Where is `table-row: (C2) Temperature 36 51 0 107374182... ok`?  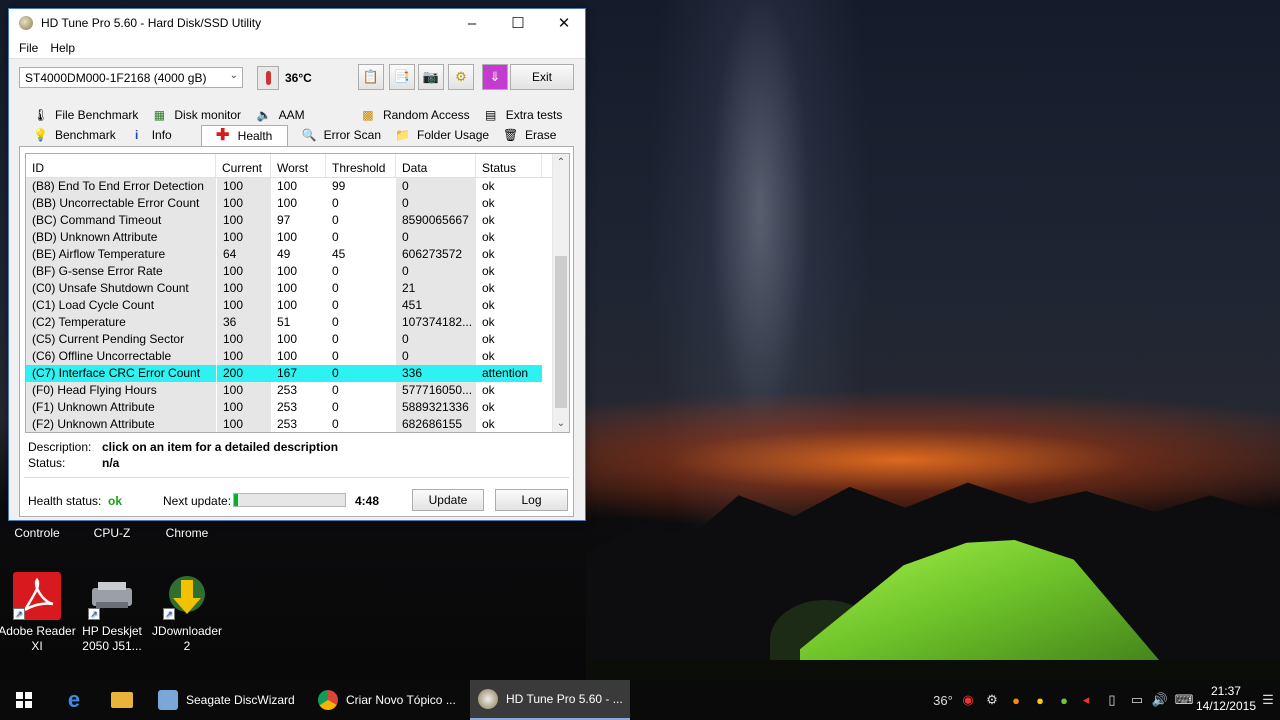
table-row: (C2) Temperature 36 51 0 107374182... ok is located at coordinates (297, 322).